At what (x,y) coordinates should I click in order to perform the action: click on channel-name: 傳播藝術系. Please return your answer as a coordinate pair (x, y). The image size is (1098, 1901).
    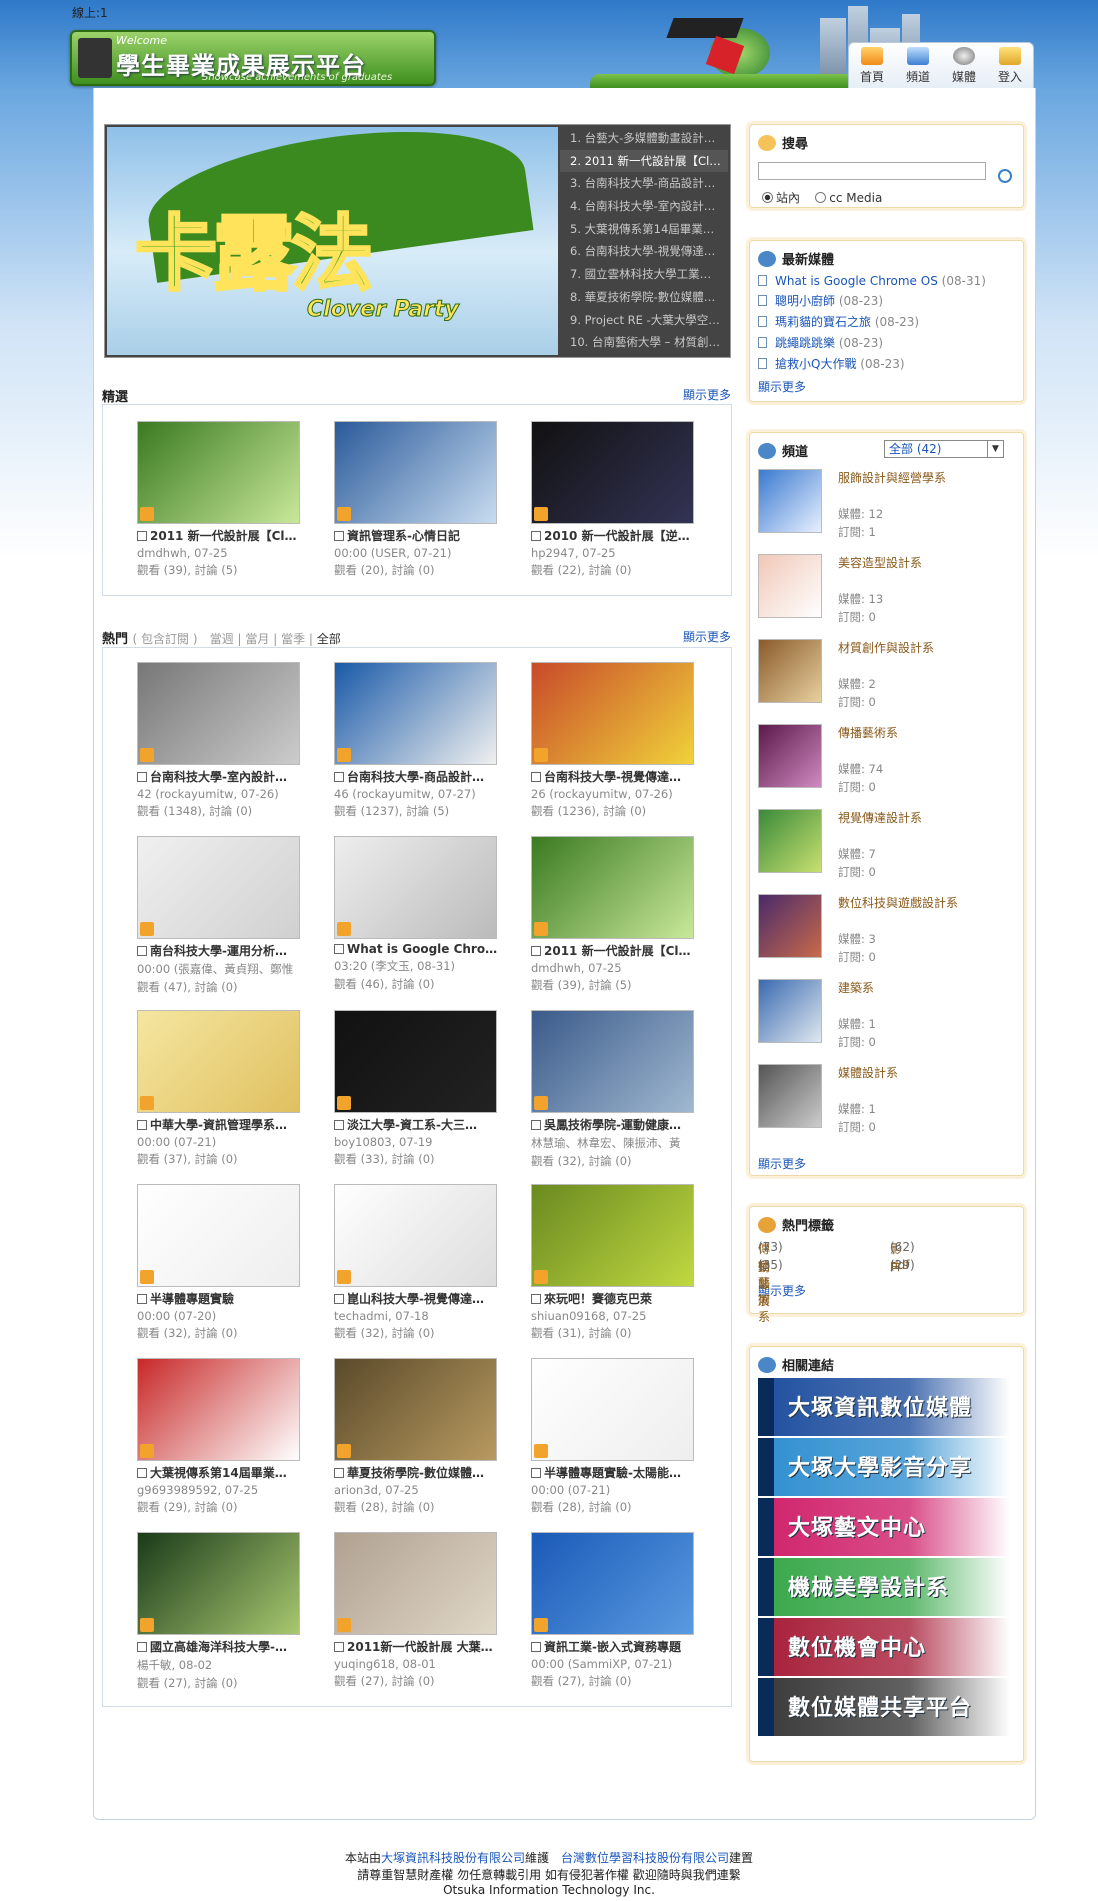
    Looking at the image, I should click on (868, 732).